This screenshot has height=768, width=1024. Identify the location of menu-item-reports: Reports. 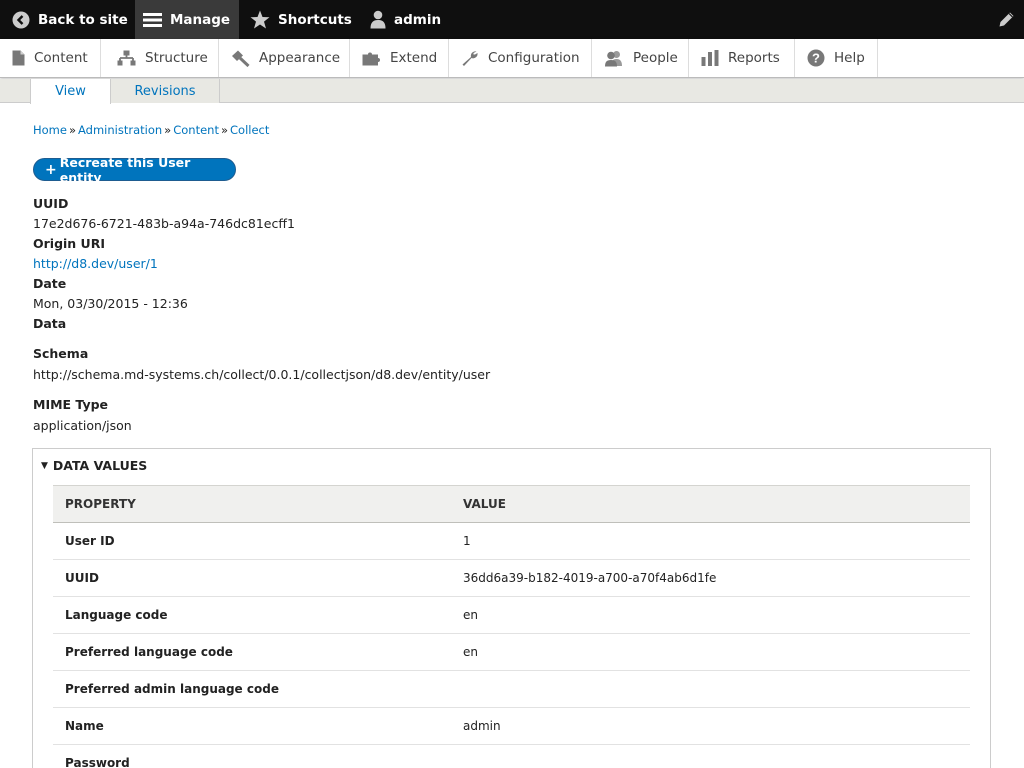
(742, 58).